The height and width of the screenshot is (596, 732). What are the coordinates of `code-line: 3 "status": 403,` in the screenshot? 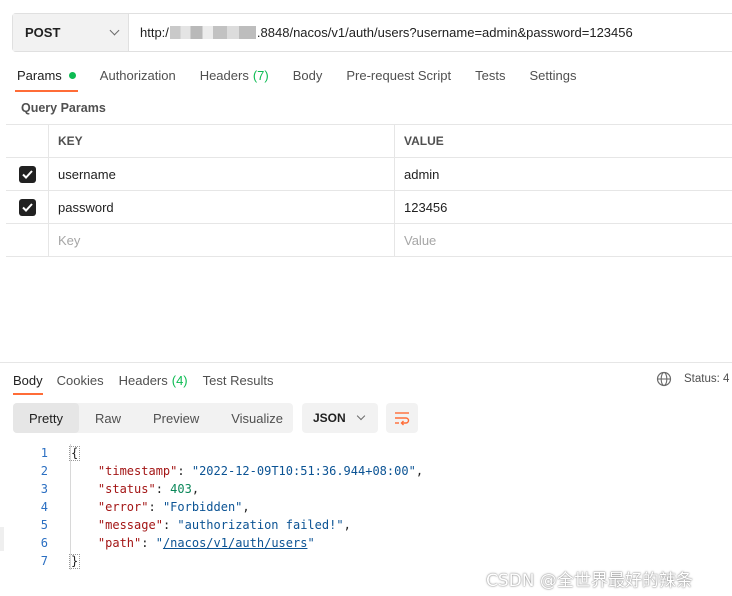 It's located at (211, 489).